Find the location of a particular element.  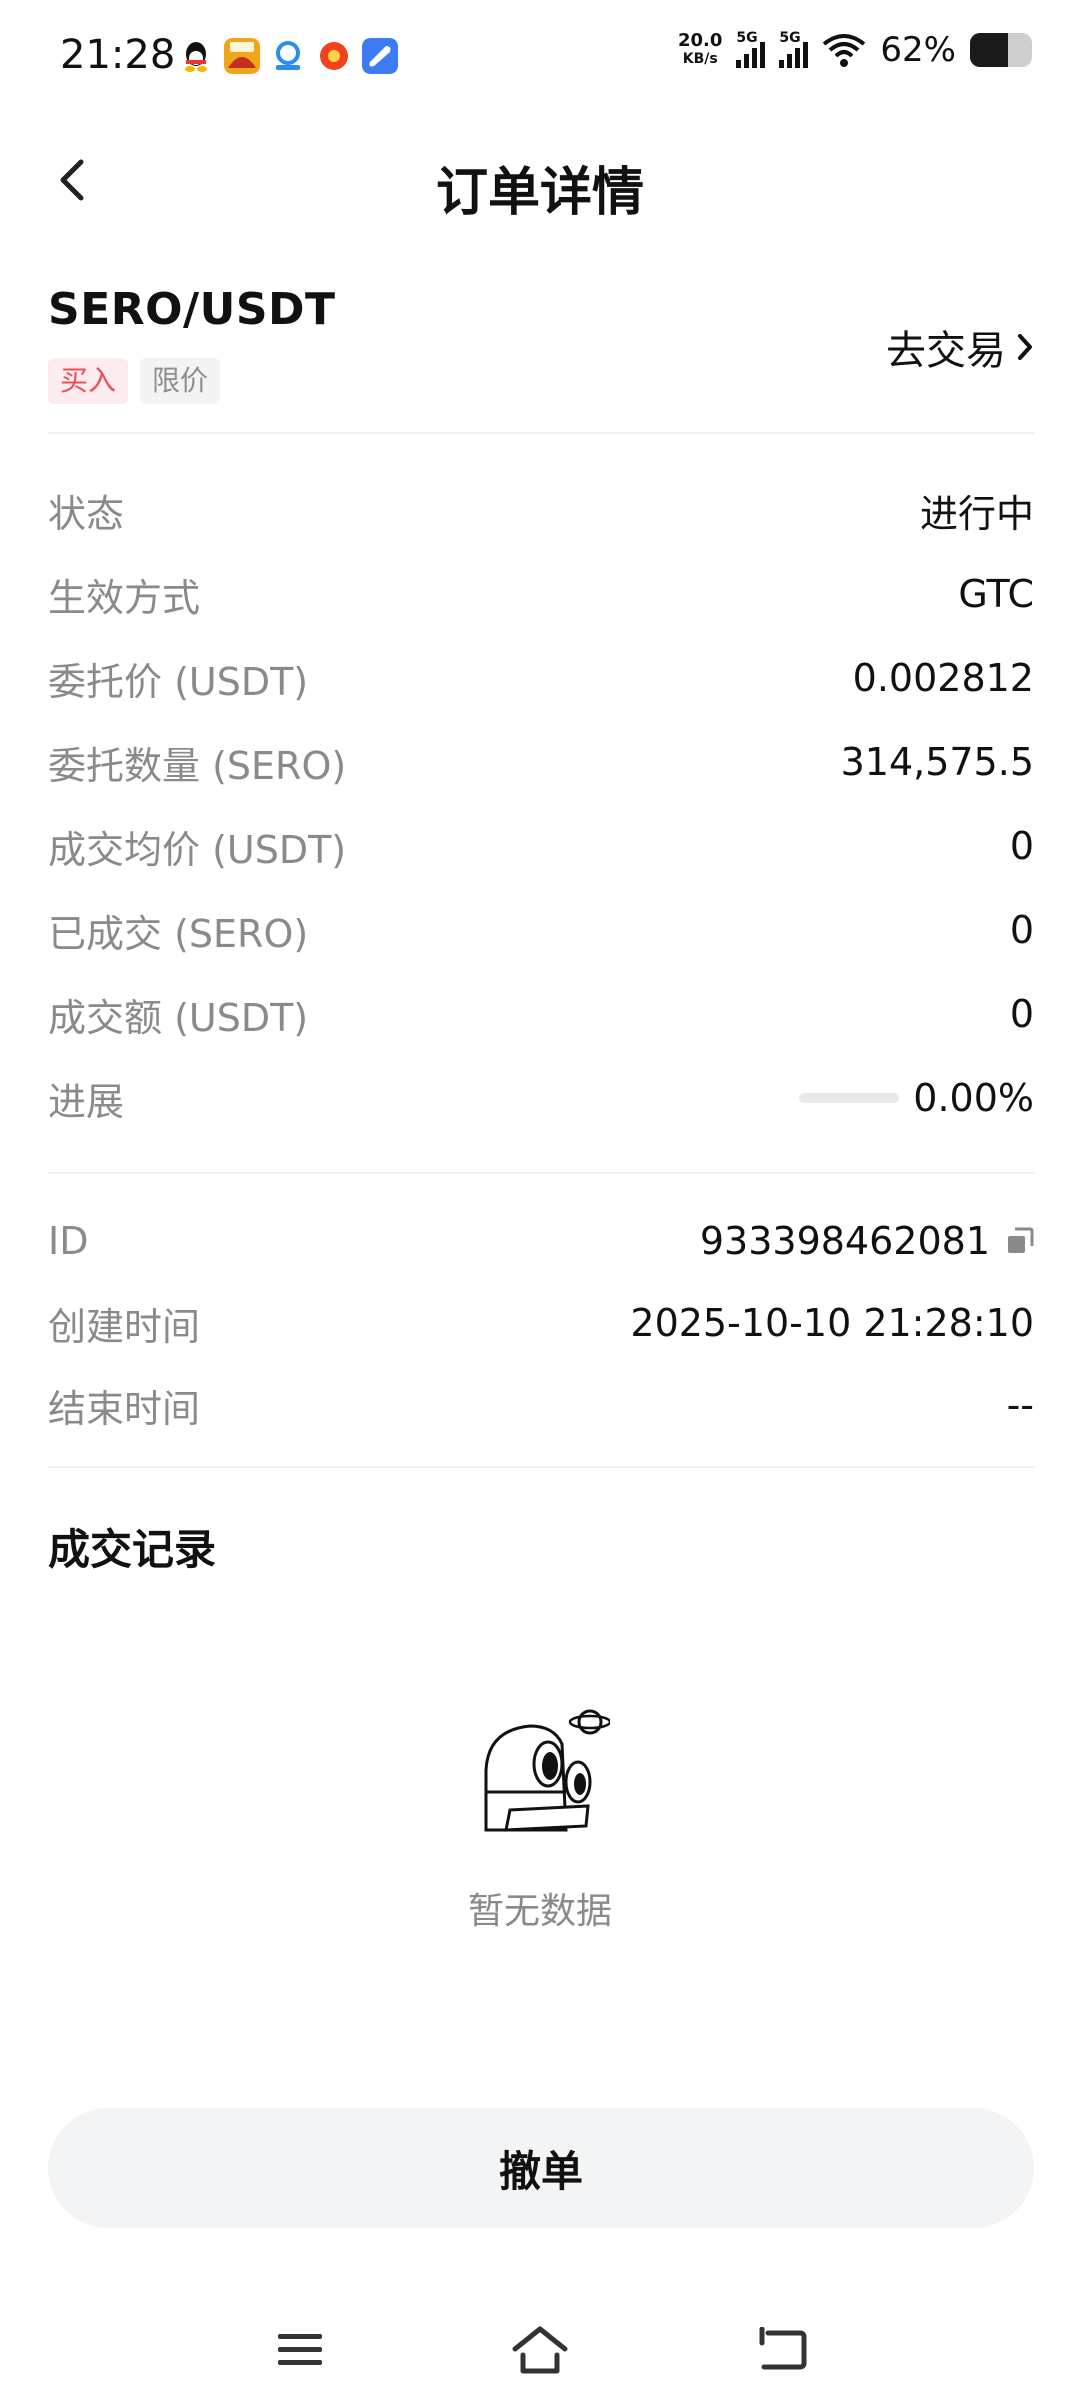

copy-icon is located at coordinates (1020, 1241).